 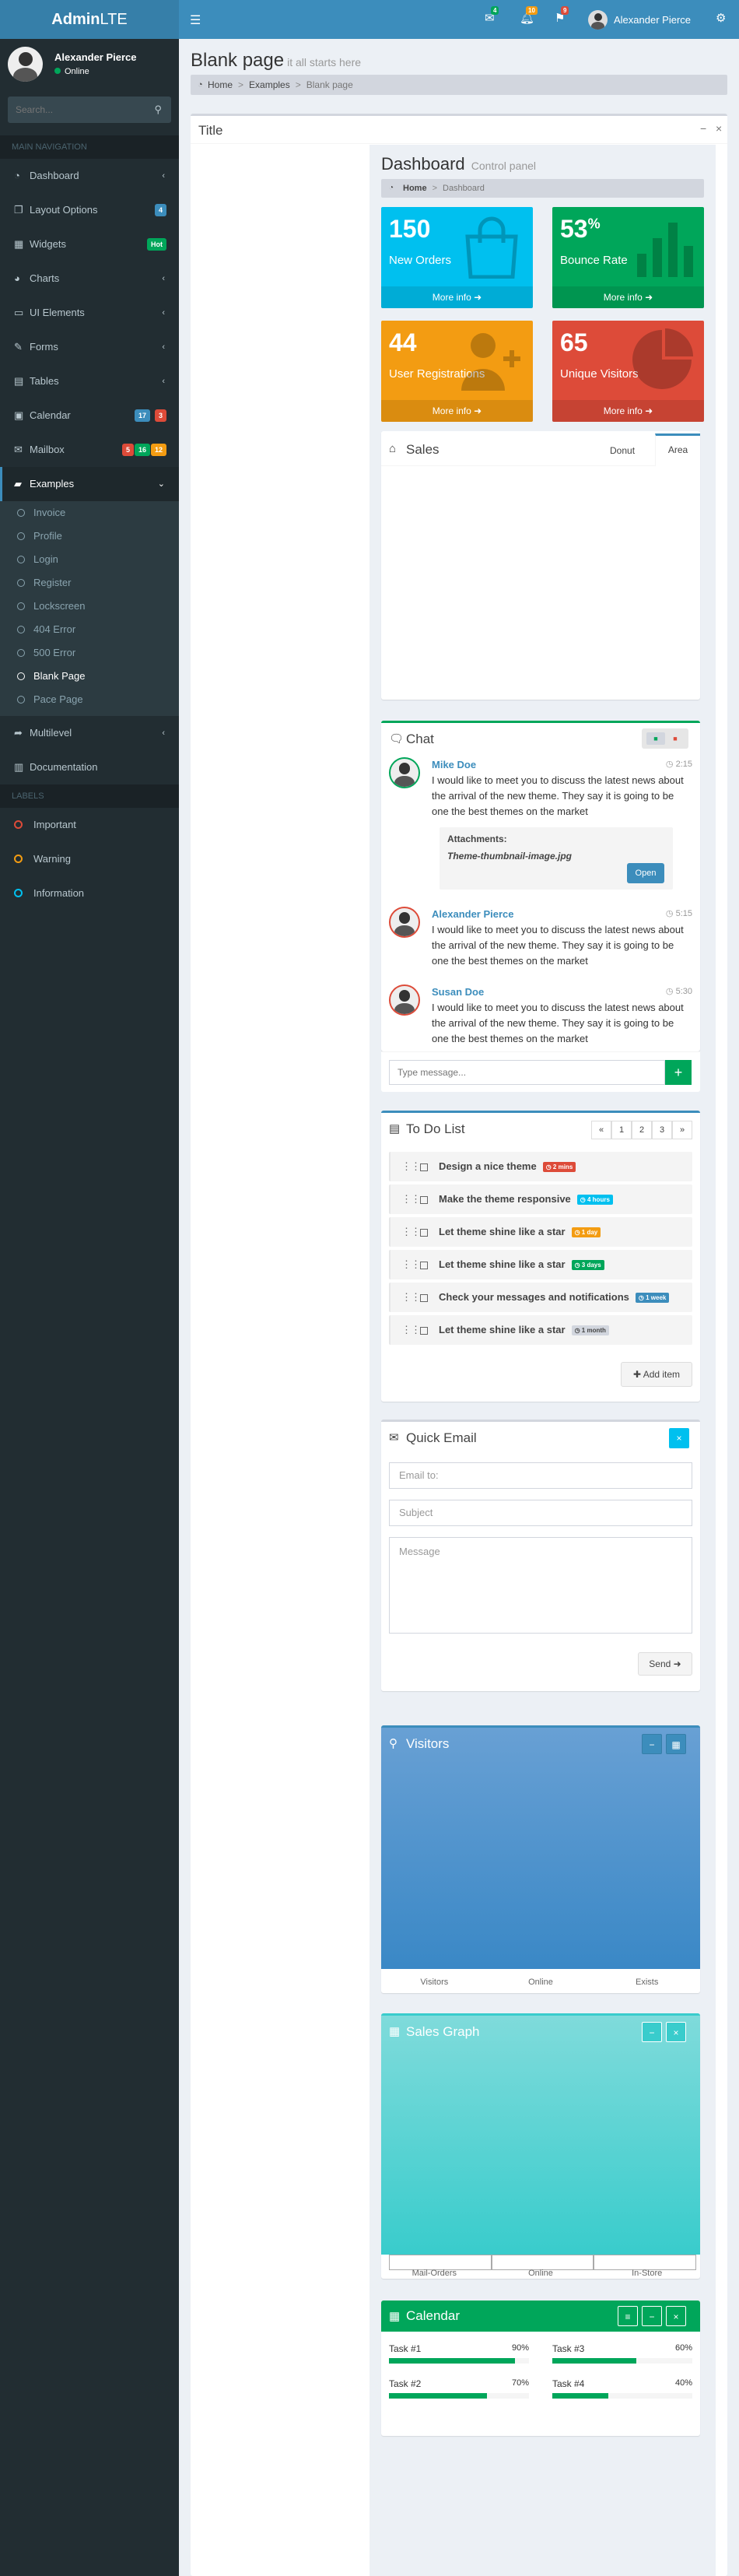 What do you see at coordinates (676, 739) in the screenshot?
I see `offline-square-icon: ■` at bounding box center [676, 739].